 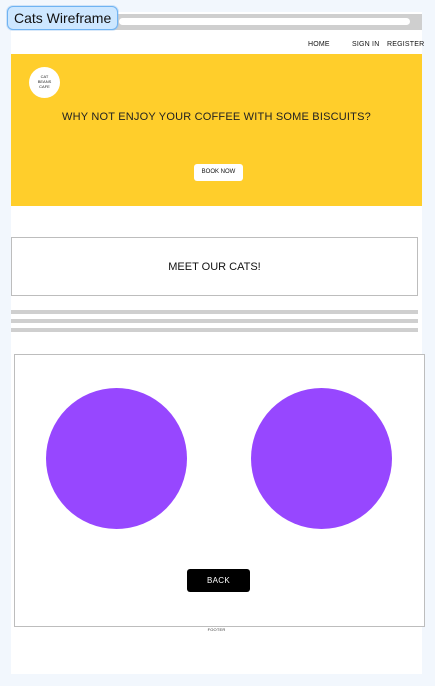 I want to click on meet-our-cats-section: MEET OUR CATS!, so click(x=214, y=266).